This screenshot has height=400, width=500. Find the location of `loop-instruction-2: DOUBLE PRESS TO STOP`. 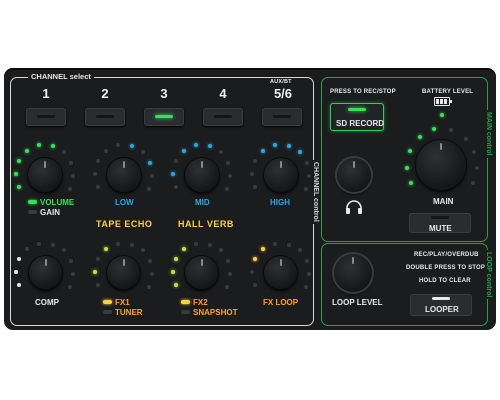

loop-instruction-2: DOUBLE PRESS TO STOP is located at coordinates (446, 268).